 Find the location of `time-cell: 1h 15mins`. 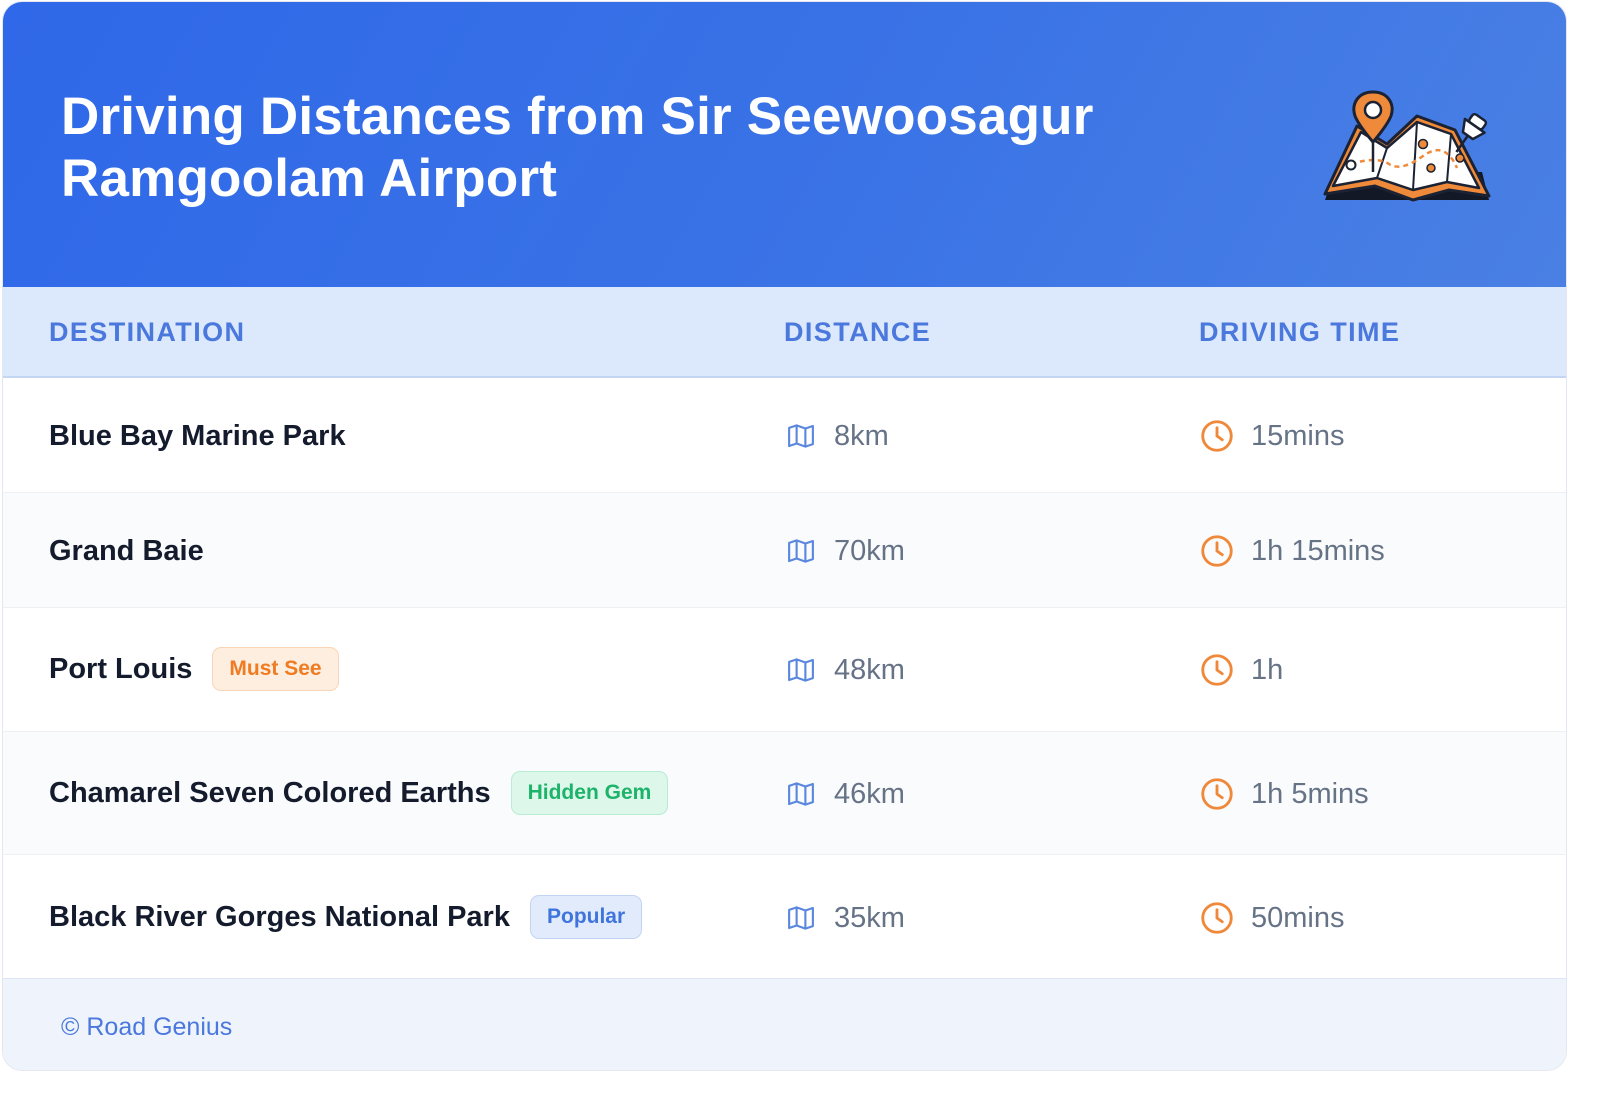

time-cell: 1h 15mins is located at coordinates (1292, 551).